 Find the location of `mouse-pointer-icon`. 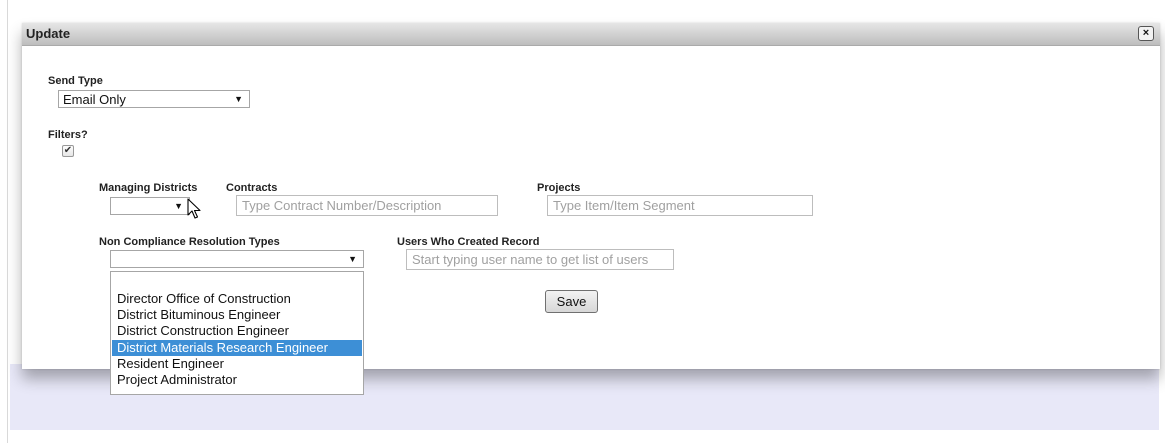

mouse-pointer-icon is located at coordinates (194, 208).